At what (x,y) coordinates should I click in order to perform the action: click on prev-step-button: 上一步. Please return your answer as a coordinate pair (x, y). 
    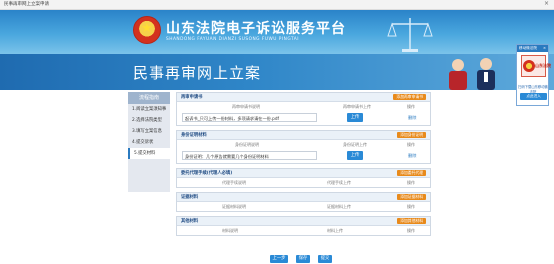
    Looking at the image, I should click on (279, 259).